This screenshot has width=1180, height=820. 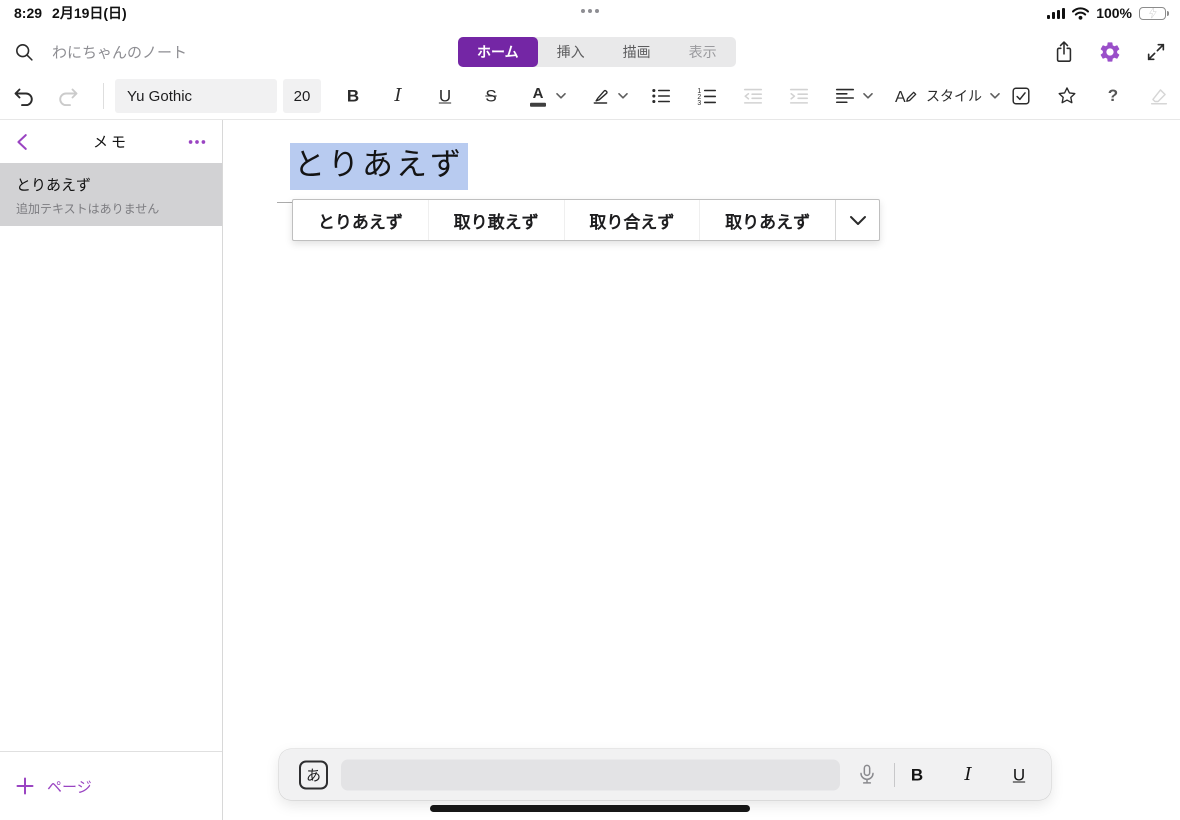 What do you see at coordinates (917, 774) in the screenshot?
I see `accessory-bold-button: B` at bounding box center [917, 774].